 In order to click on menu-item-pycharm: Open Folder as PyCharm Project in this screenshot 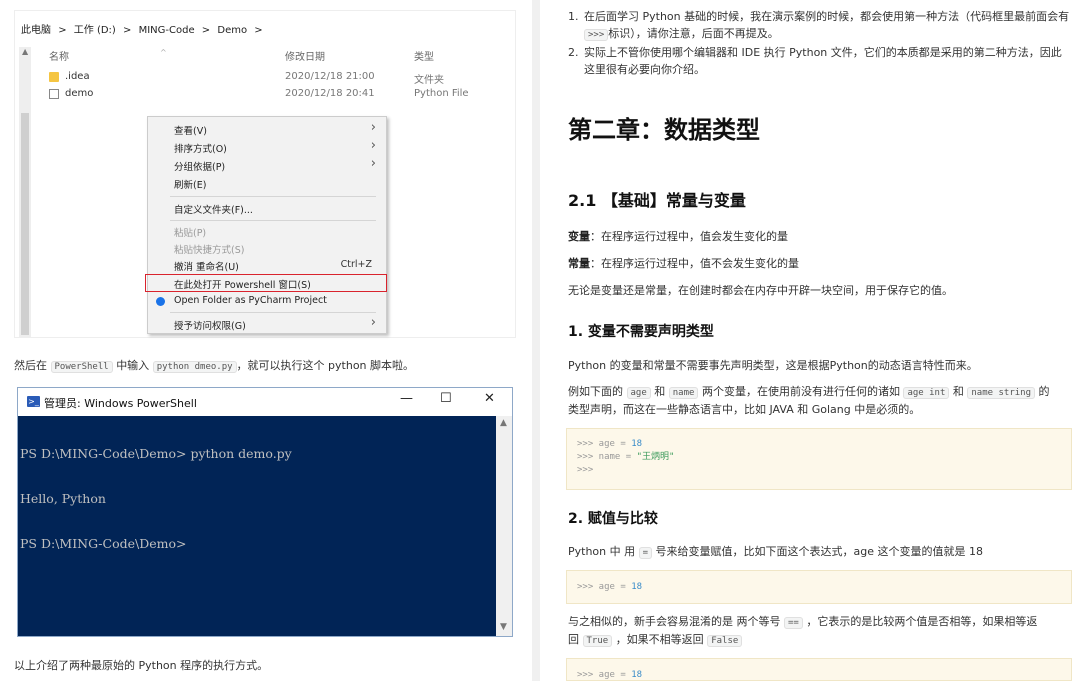, I will do `click(267, 301)`.